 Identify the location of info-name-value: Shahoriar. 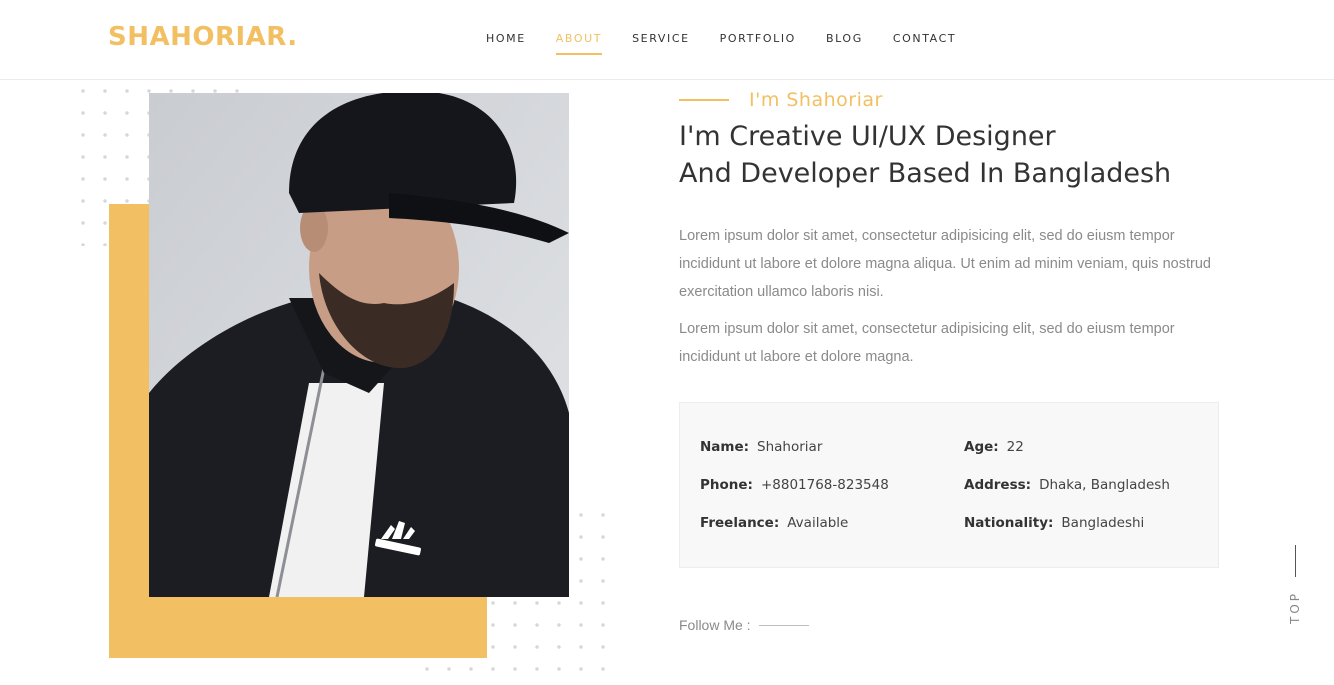
(790, 447).